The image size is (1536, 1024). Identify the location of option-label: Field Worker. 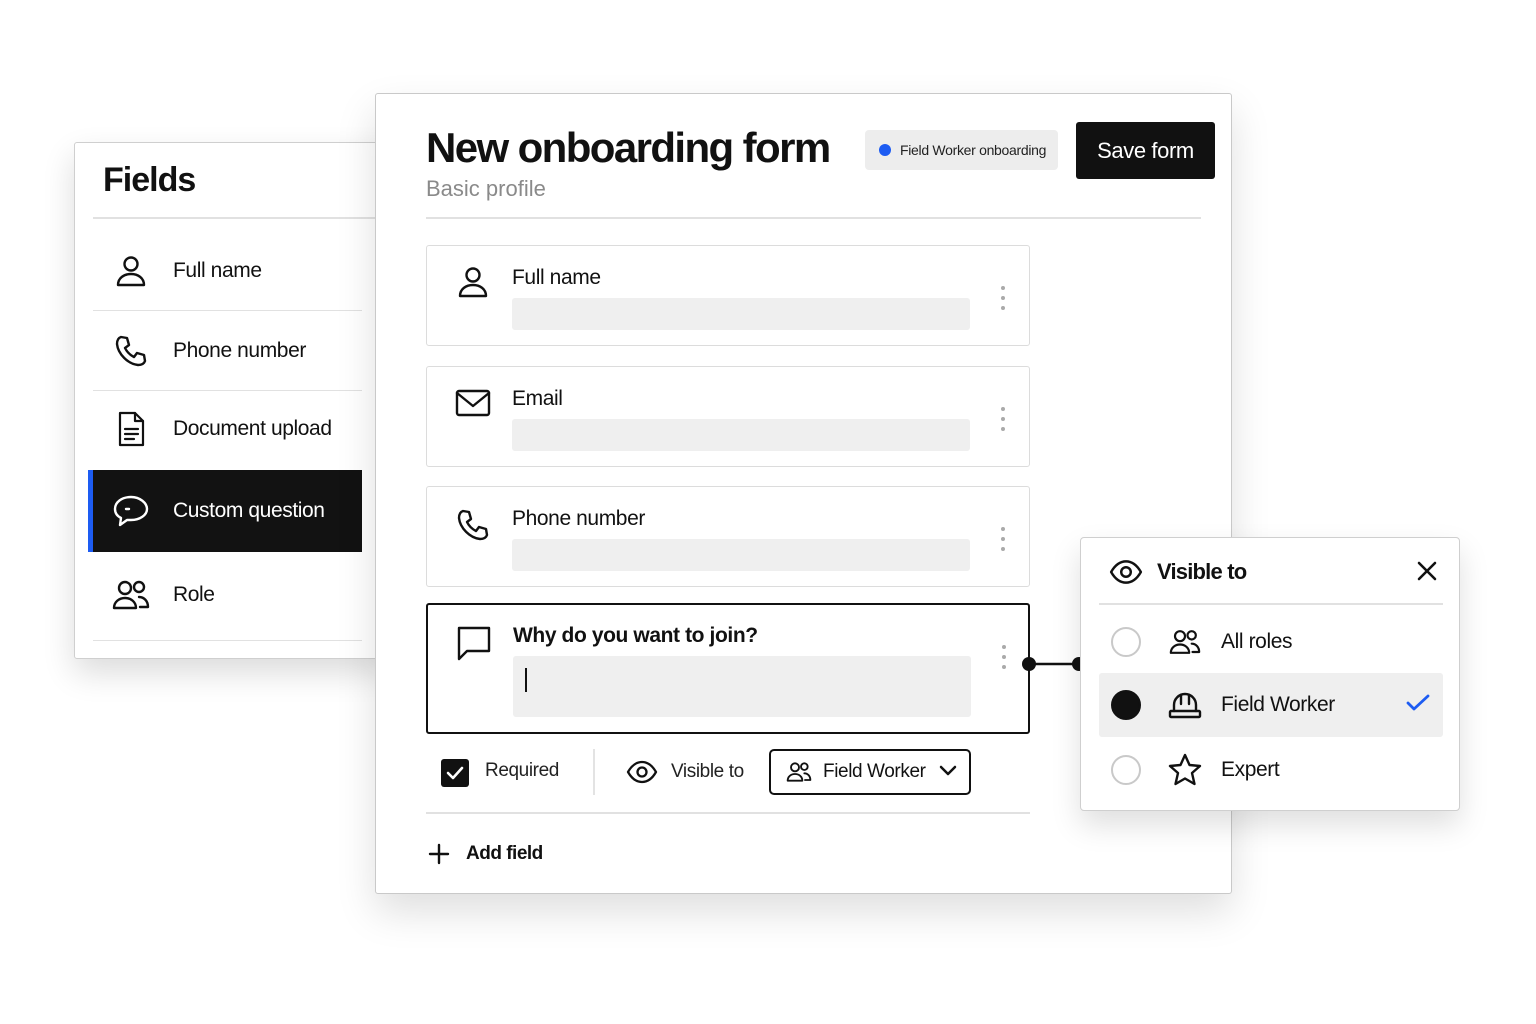
(1278, 704).